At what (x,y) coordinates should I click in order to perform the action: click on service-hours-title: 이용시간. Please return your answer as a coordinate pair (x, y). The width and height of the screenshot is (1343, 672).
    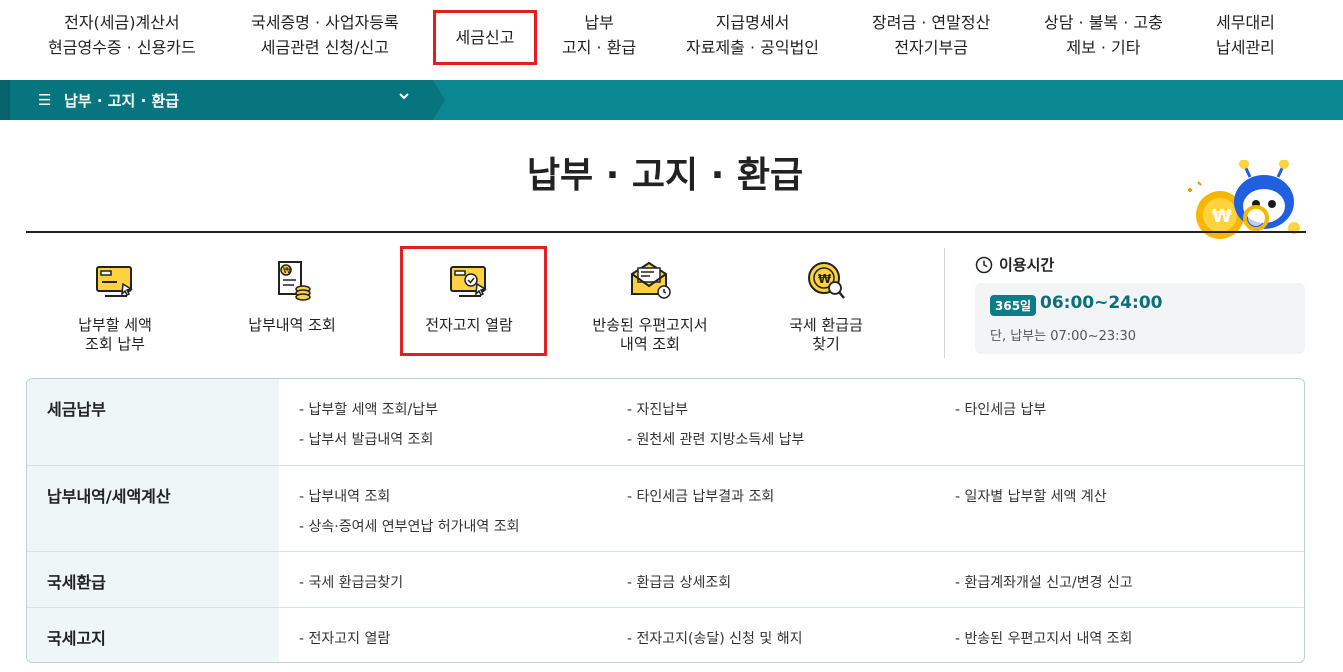
    Looking at the image, I should click on (1014, 264).